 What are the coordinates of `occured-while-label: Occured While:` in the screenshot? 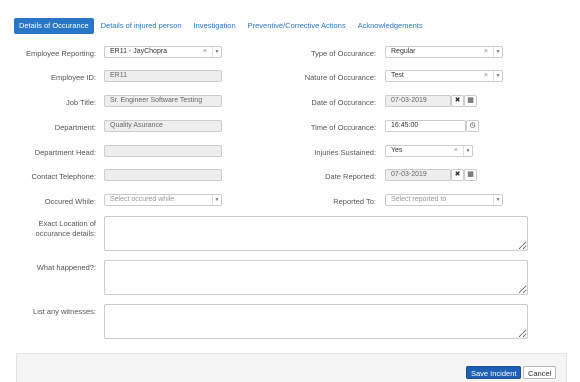 It's located at (70, 201).